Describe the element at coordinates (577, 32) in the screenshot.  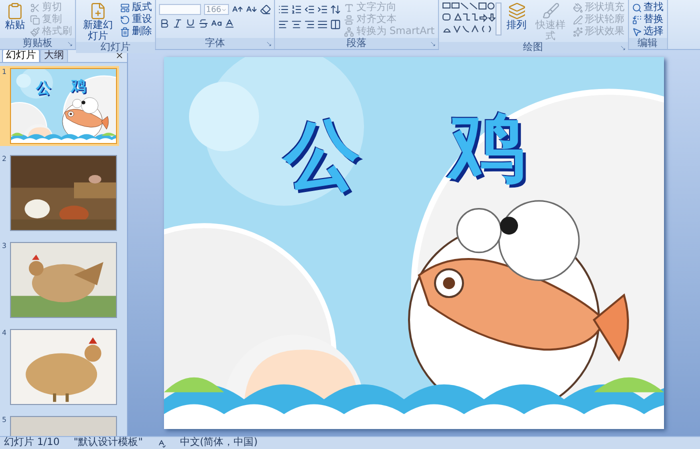
I see `sparkles-icon` at that location.